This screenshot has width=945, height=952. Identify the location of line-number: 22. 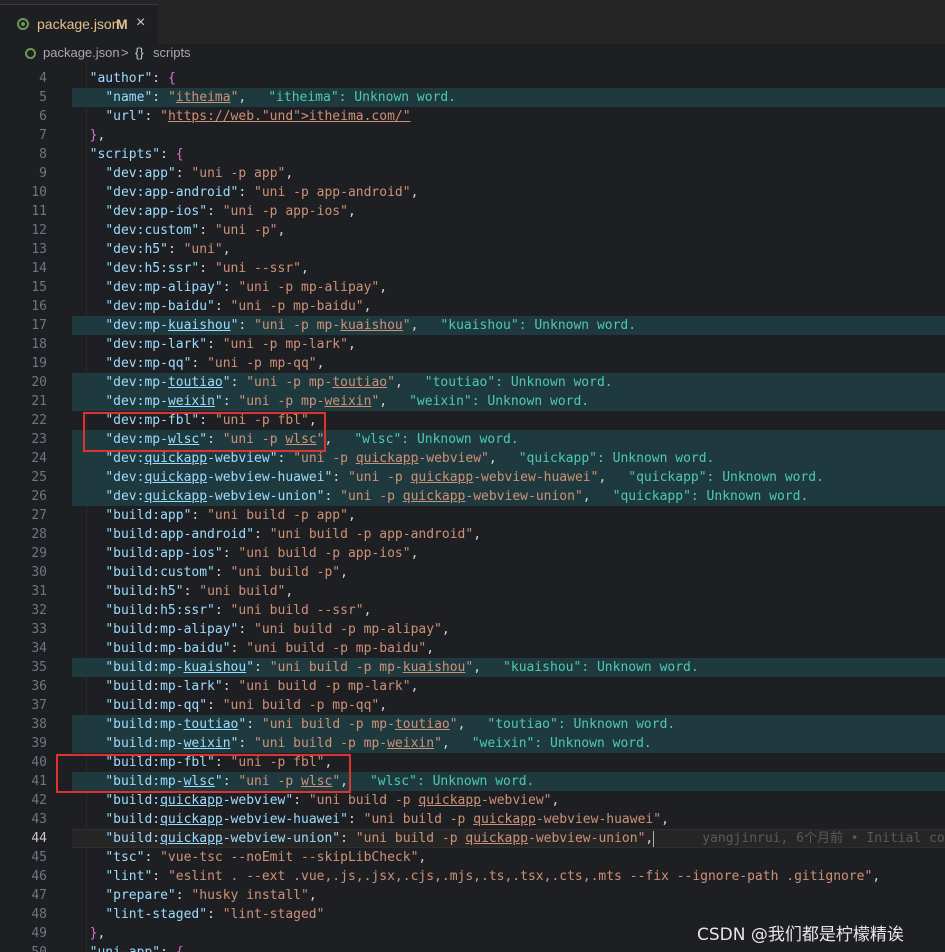
(39, 420).